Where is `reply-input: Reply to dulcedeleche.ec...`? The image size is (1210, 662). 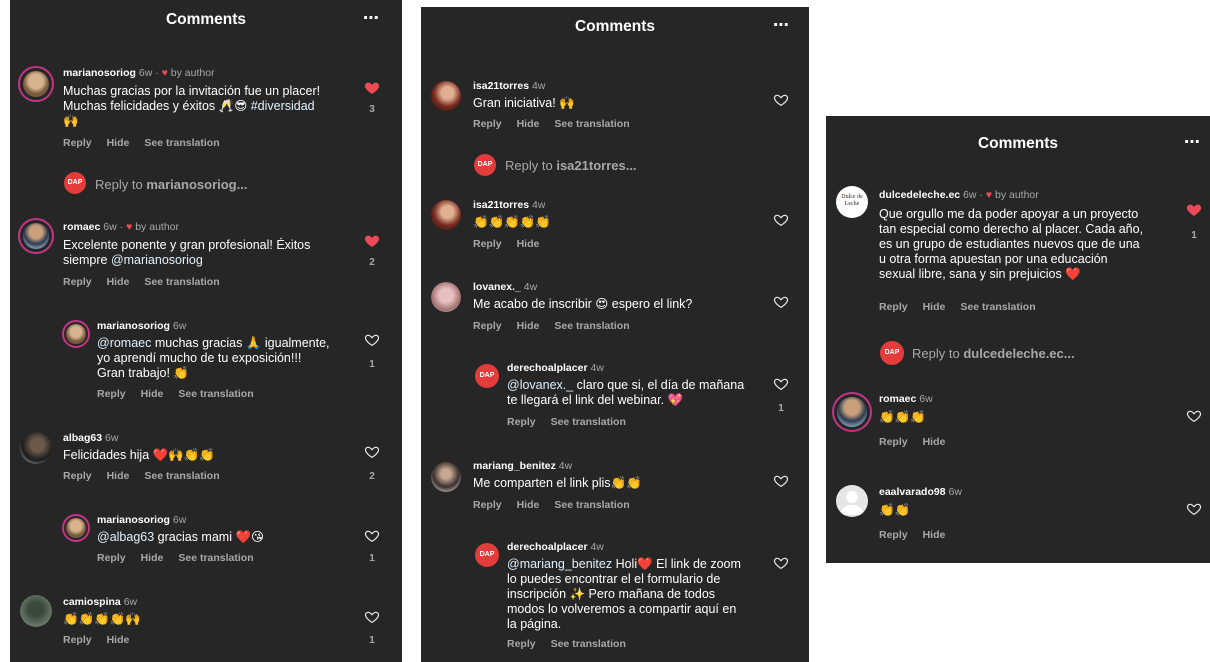 reply-input: Reply to dulcedeleche.ec... is located at coordinates (993, 353).